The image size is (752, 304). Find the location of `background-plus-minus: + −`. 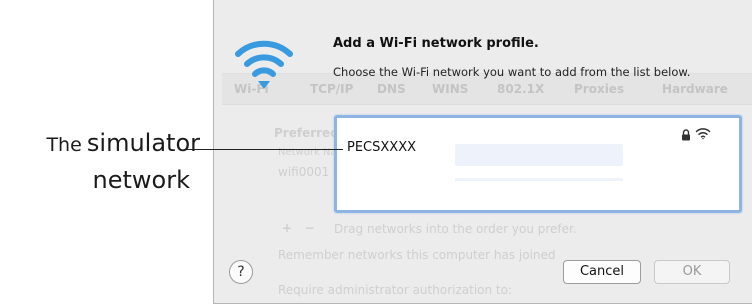

background-plus-minus: + − is located at coordinates (298, 228).